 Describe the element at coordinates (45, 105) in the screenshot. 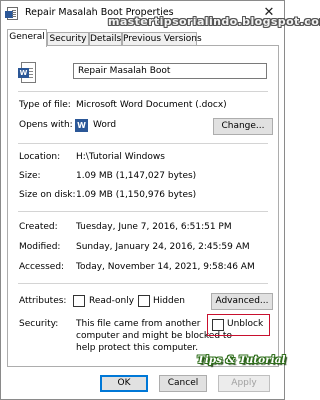

I see `type-label: Type of file:` at that location.